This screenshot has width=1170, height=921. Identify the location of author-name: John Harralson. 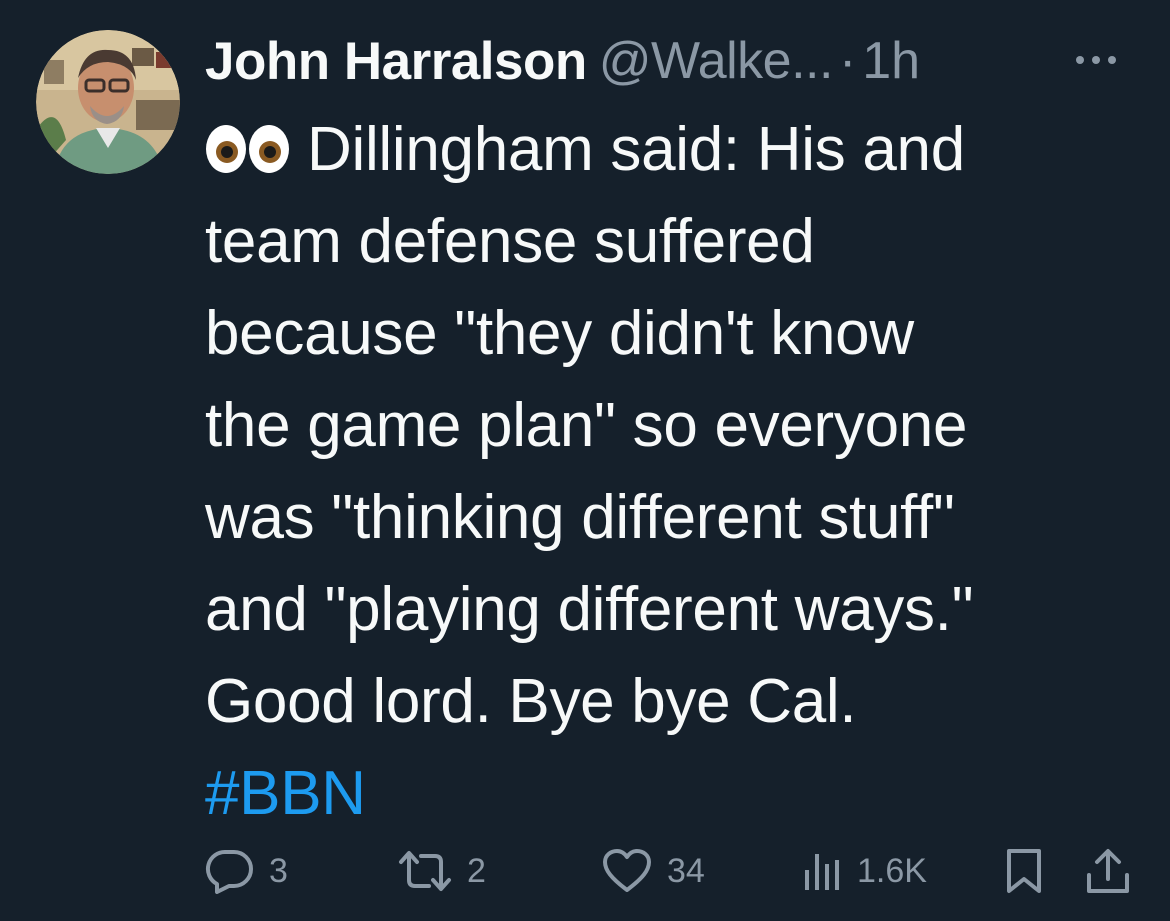
(396, 61).